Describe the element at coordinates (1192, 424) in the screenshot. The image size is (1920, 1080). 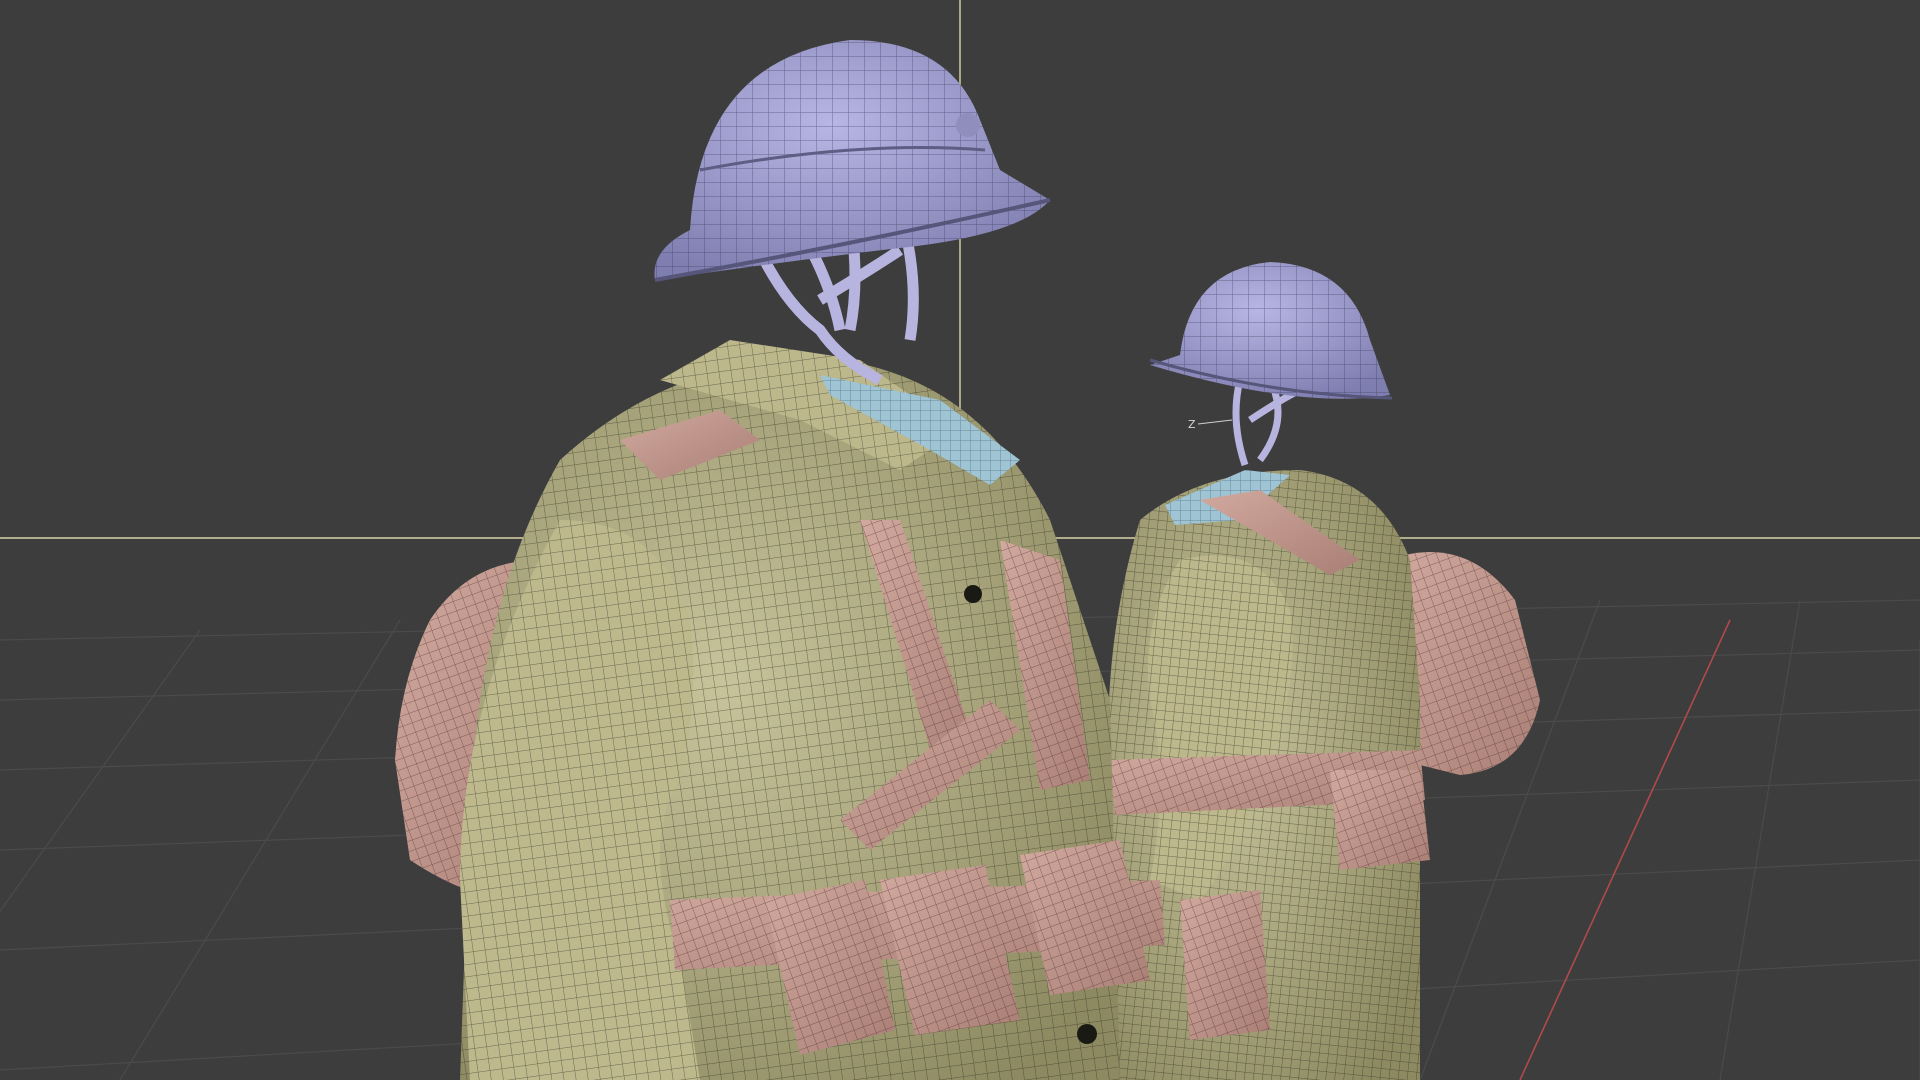
I see `axis-label-z: Z` at that location.